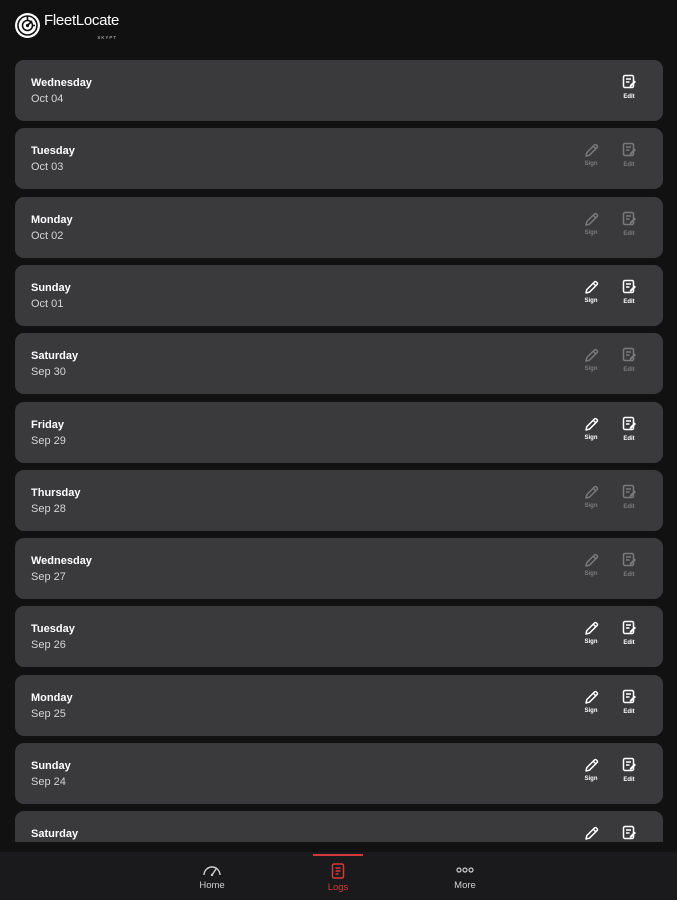  Describe the element at coordinates (212, 870) in the screenshot. I see `speedometer-icon` at that location.